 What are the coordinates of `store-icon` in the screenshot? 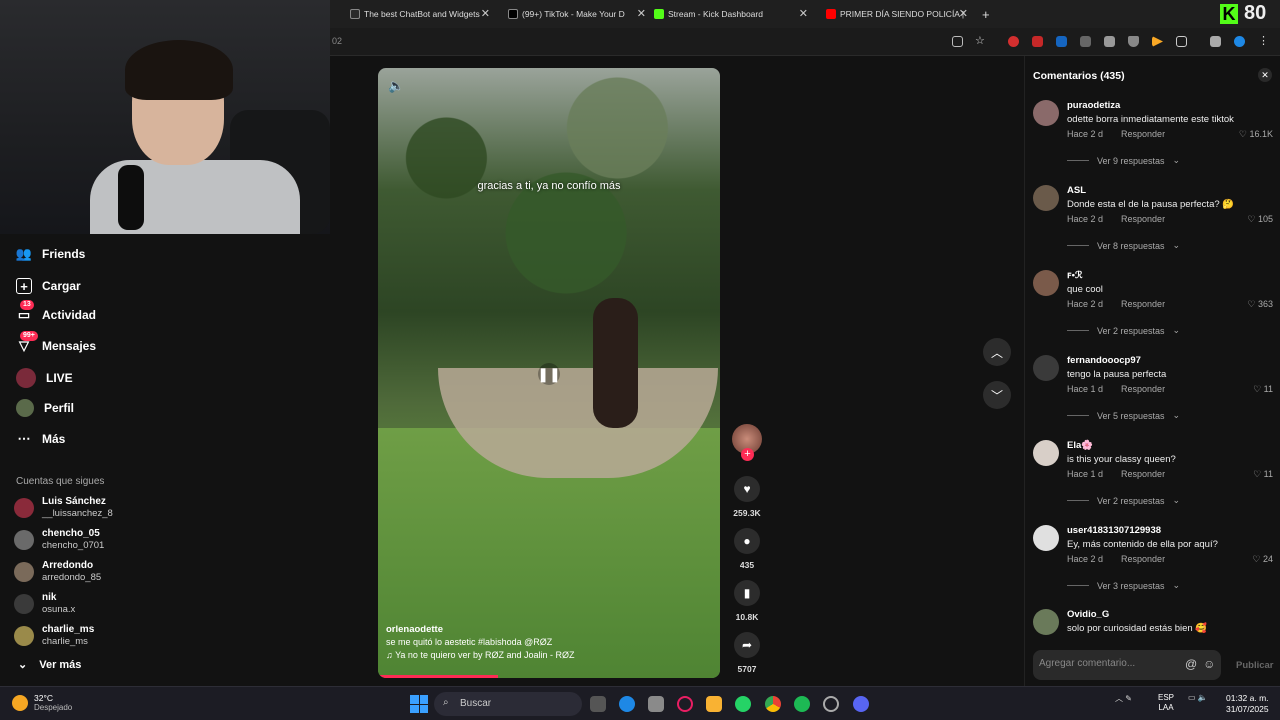 It's located at (656, 704).